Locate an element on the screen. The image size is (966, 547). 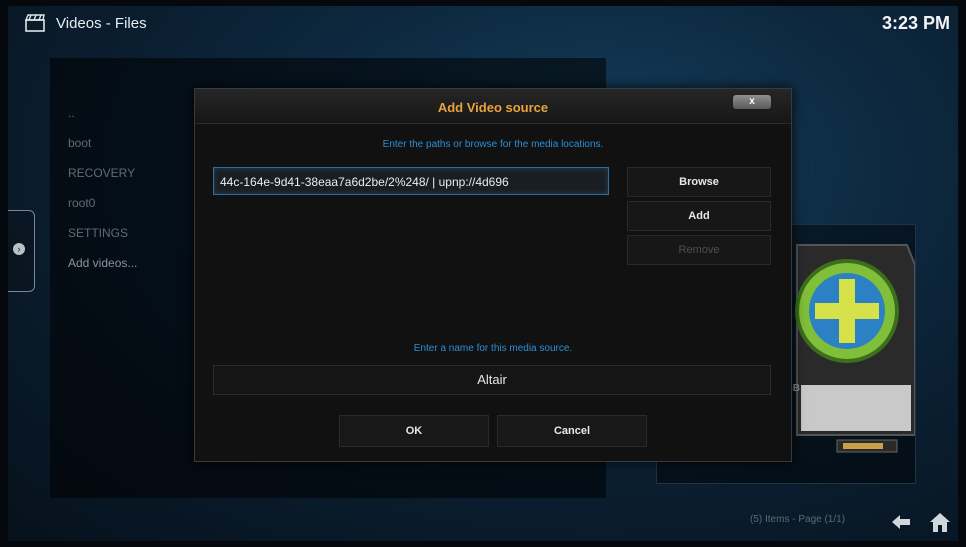
page-title: Videos - Files is located at coordinates (101, 23).